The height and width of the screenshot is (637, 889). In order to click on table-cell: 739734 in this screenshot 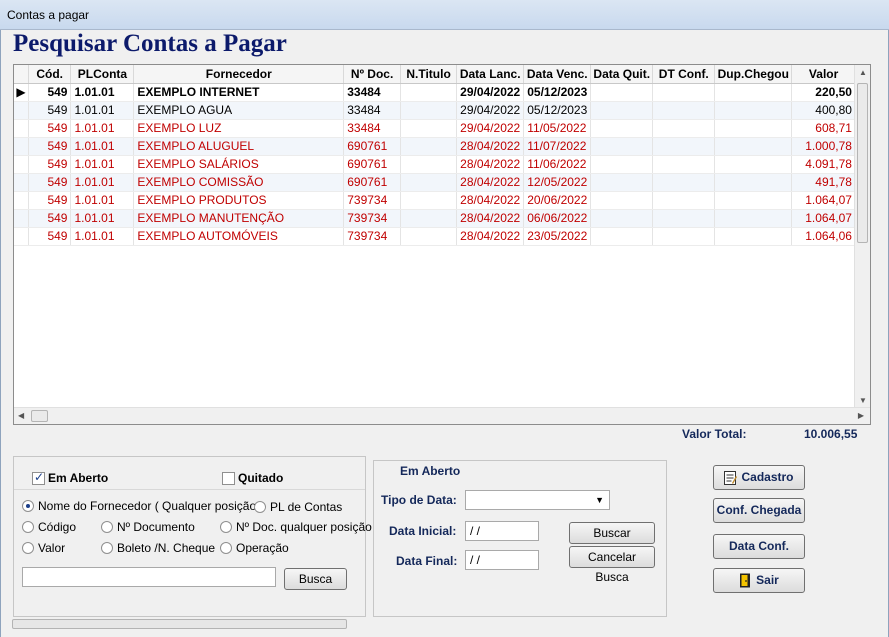, I will do `click(372, 236)`.